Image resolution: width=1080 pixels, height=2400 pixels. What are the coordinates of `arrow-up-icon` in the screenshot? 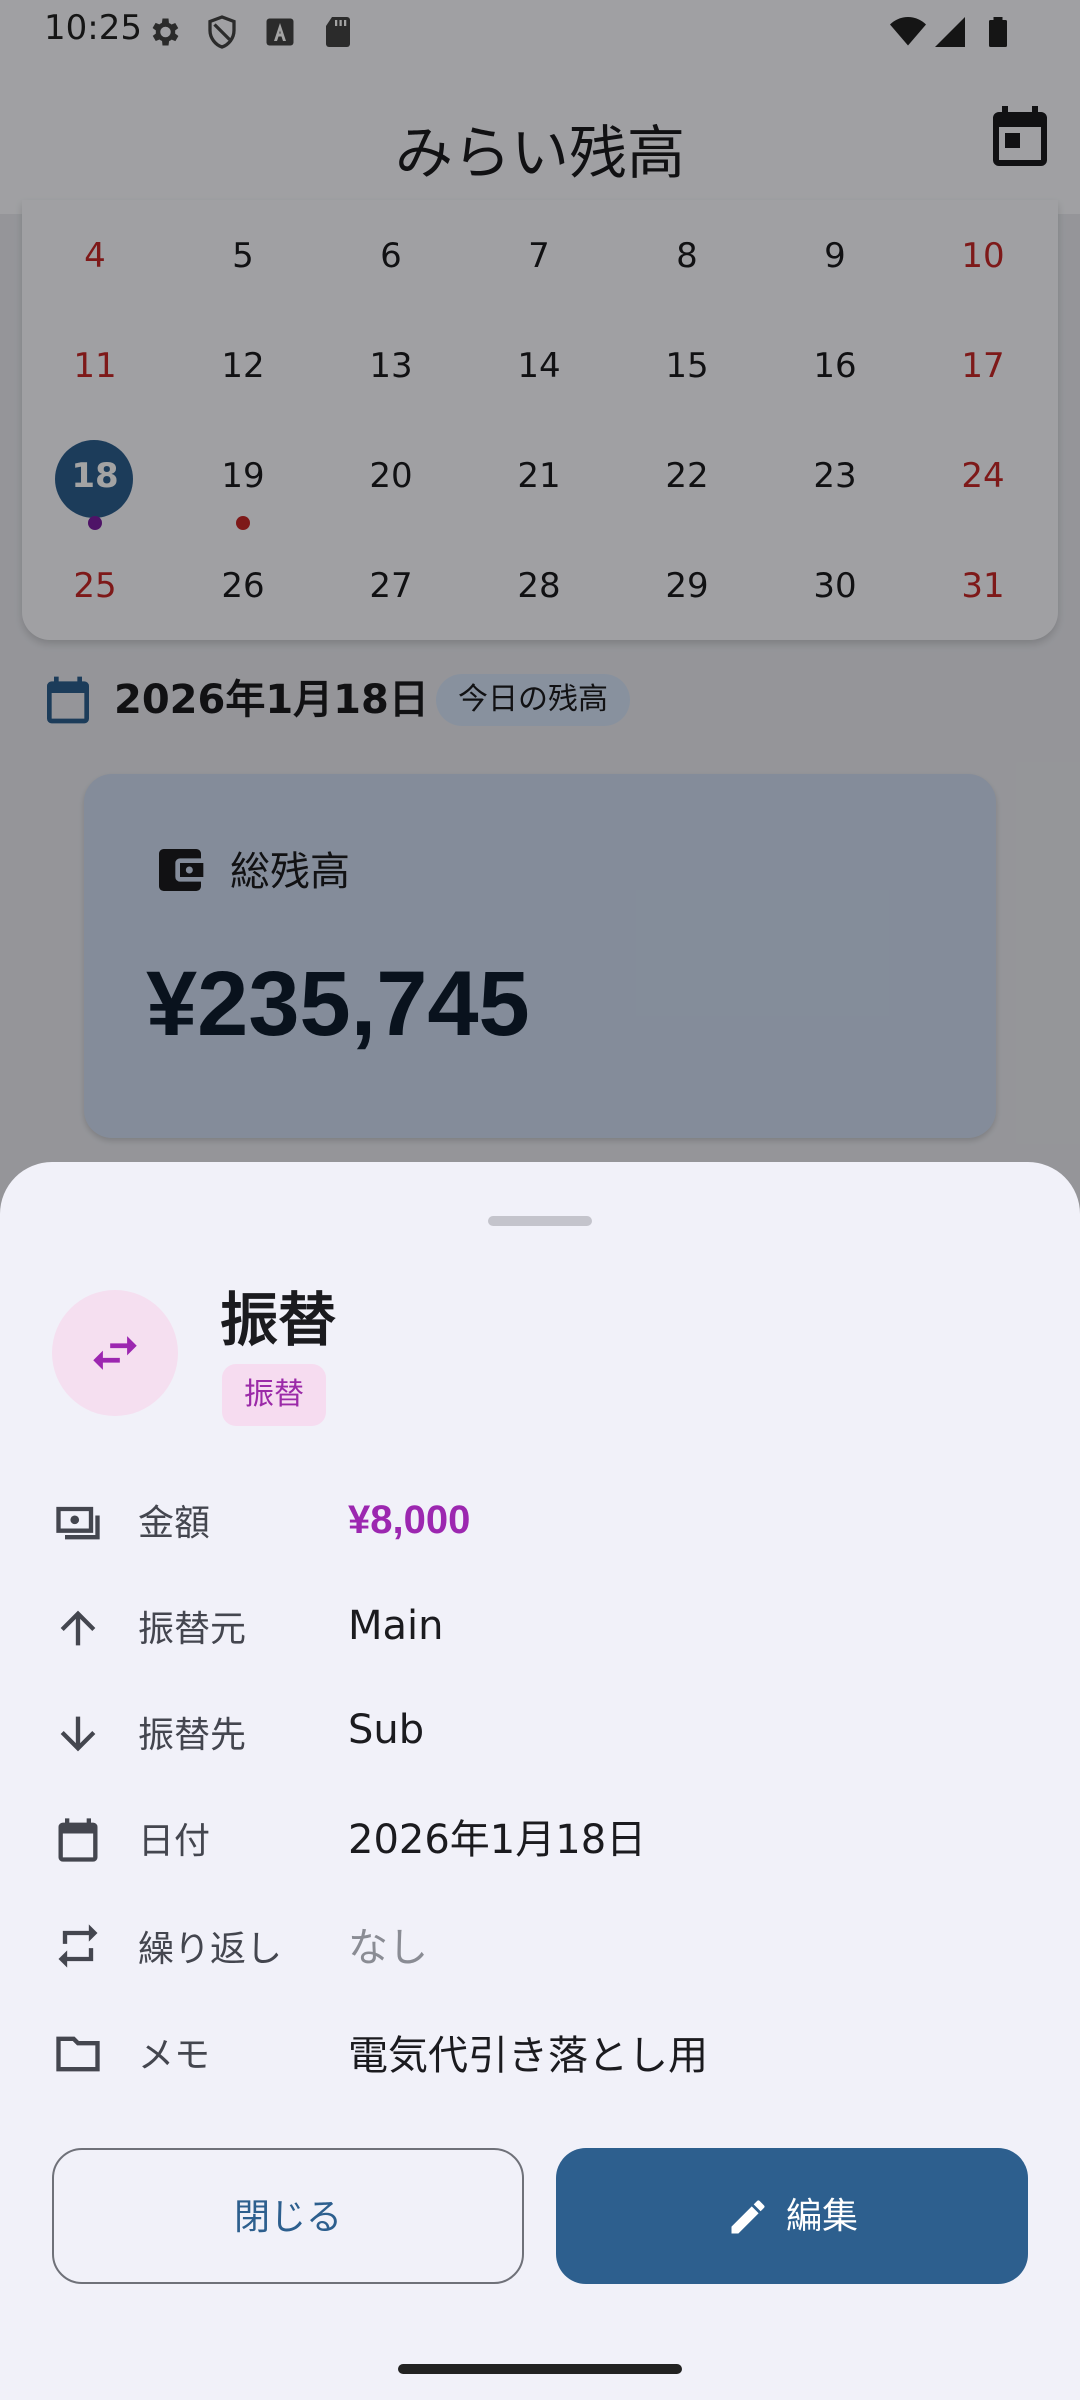 It's located at (78, 1628).